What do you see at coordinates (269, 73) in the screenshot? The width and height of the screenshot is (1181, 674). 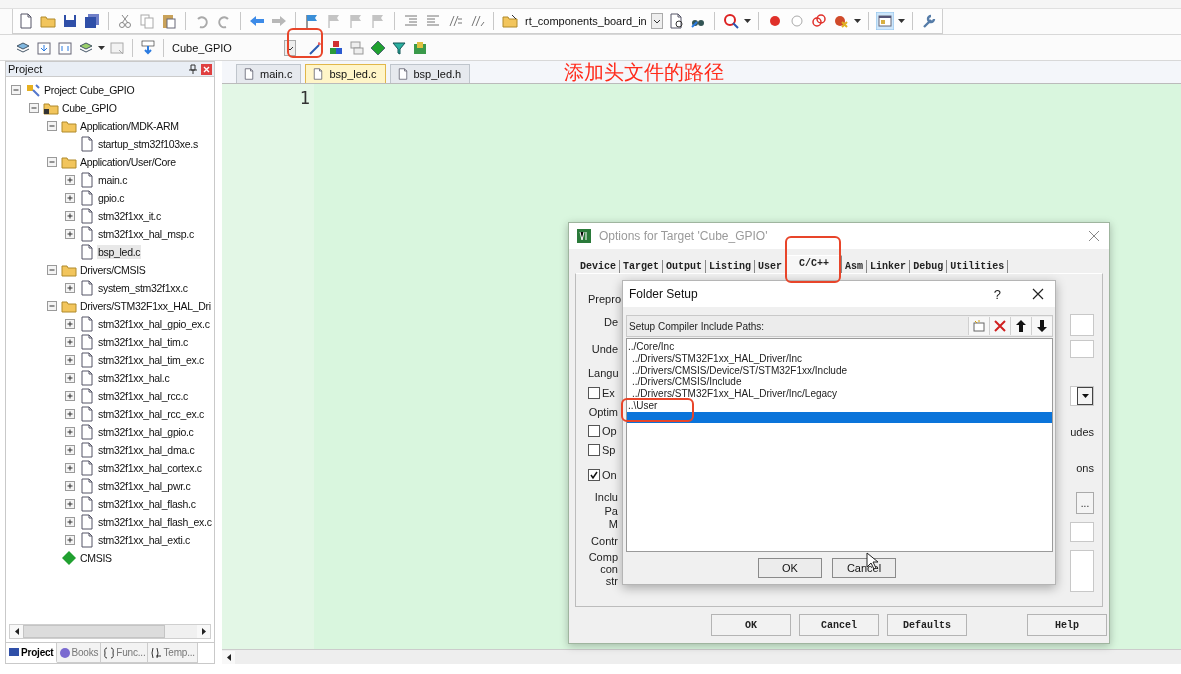 I see `editor-tab: main.c` at bounding box center [269, 73].